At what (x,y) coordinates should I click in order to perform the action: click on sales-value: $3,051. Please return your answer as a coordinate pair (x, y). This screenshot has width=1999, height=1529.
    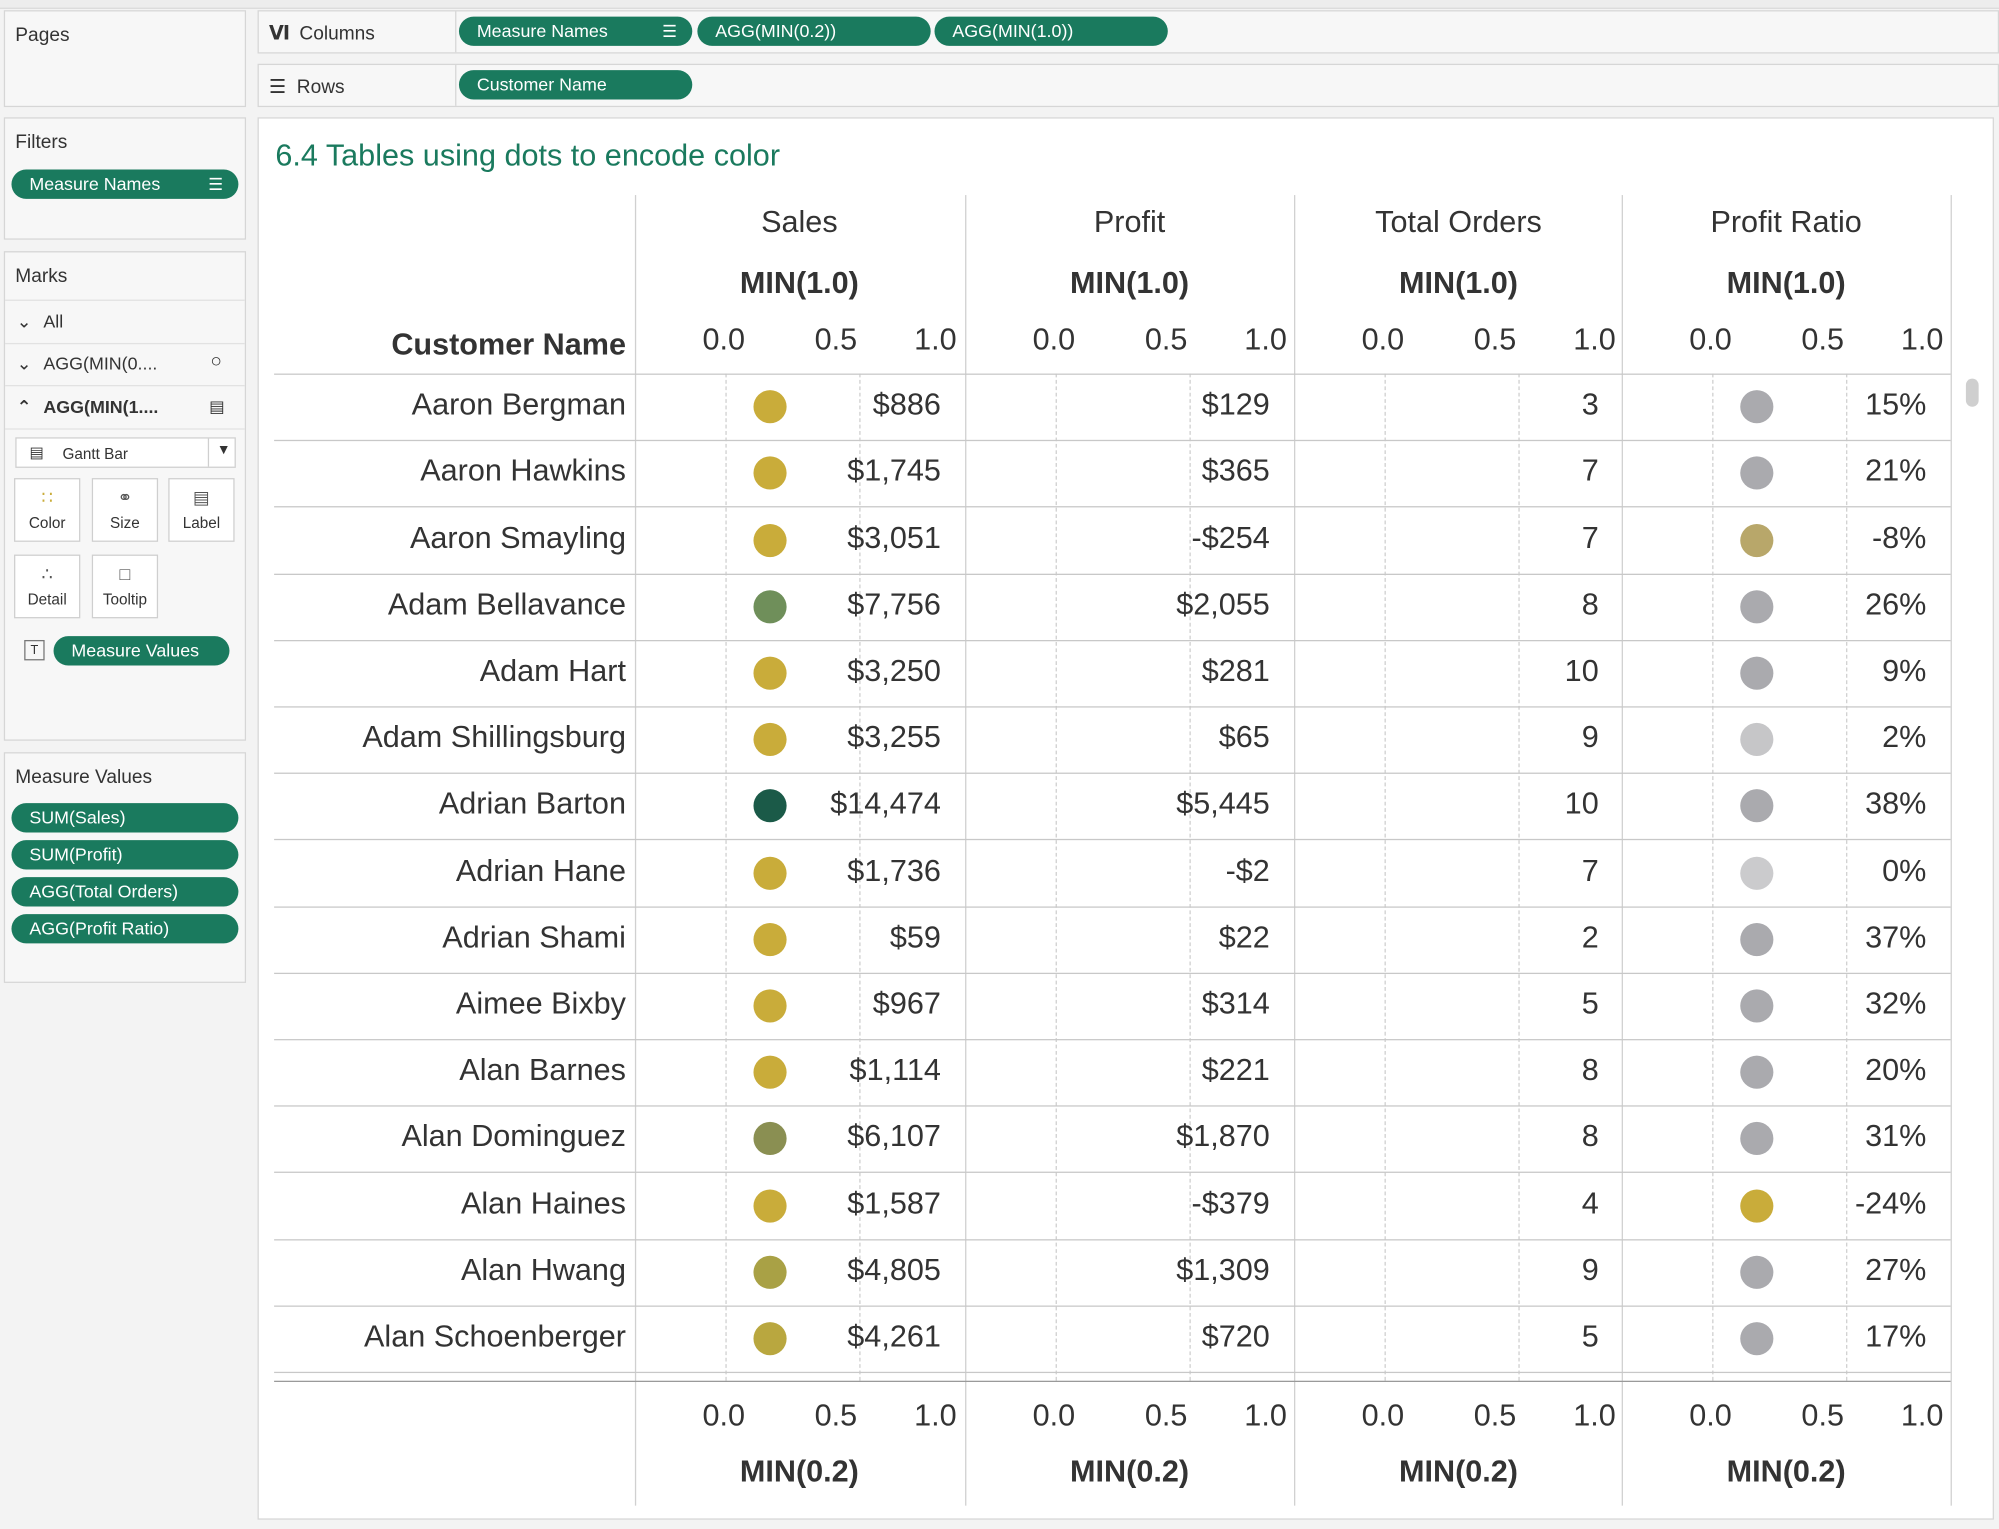
    Looking at the image, I should click on (894, 538).